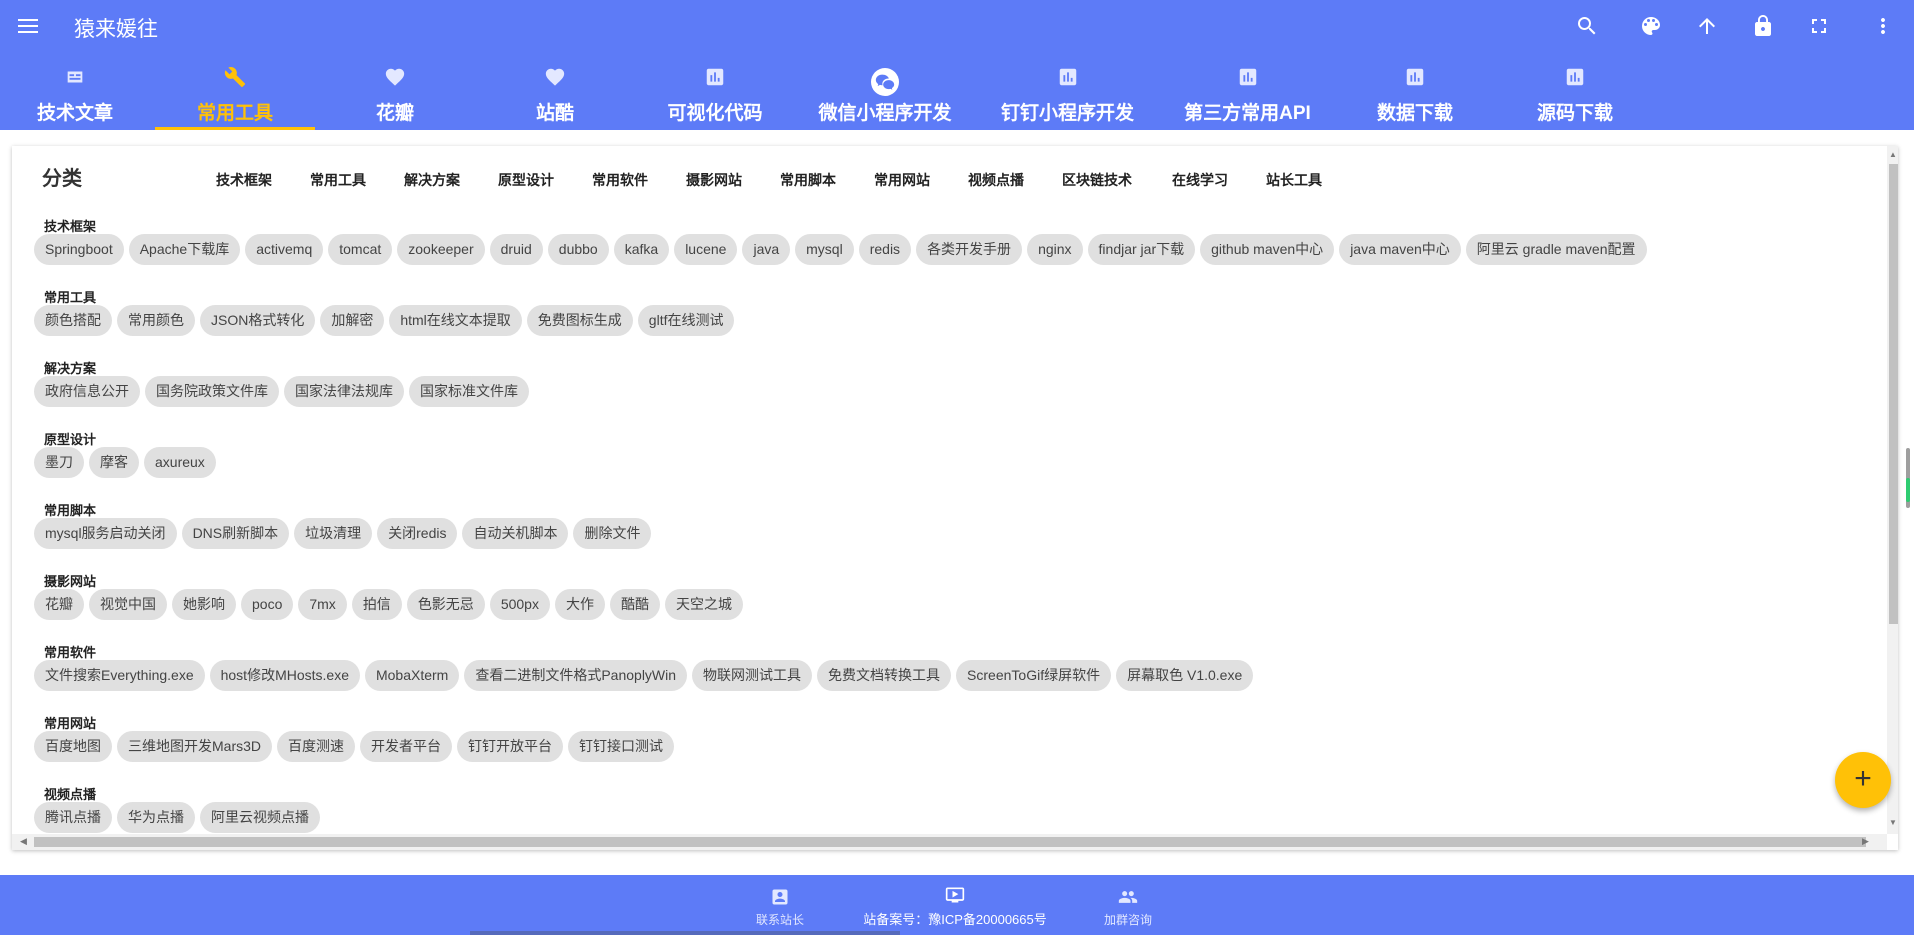  What do you see at coordinates (445, 604) in the screenshot?
I see `tool-chip: 色影无忌` at bounding box center [445, 604].